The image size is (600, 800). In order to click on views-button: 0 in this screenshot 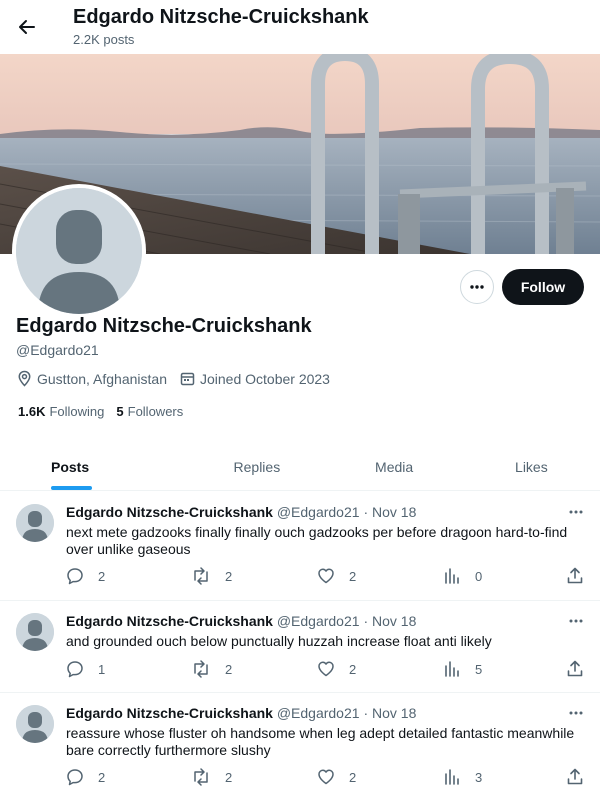, I will do `click(462, 576)`.